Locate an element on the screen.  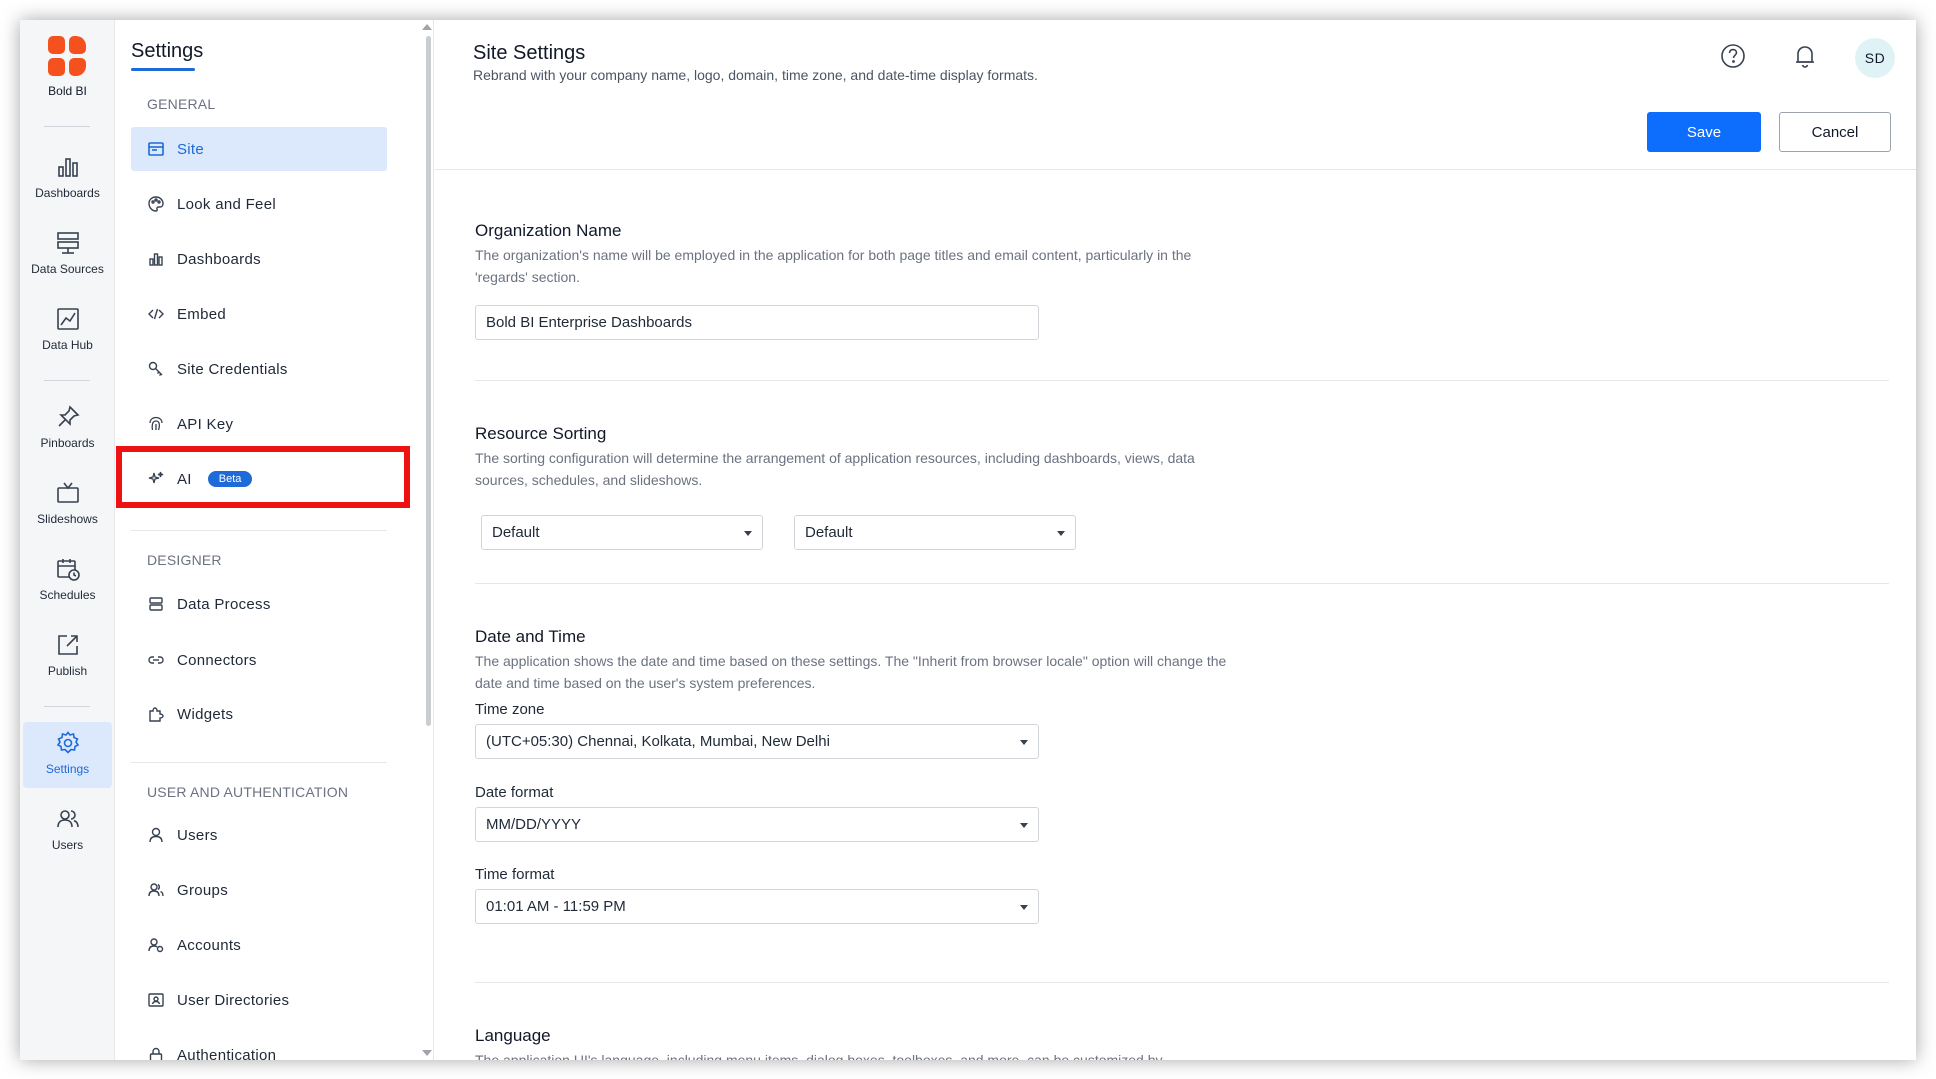
database-icon is located at coordinates (67, 243).